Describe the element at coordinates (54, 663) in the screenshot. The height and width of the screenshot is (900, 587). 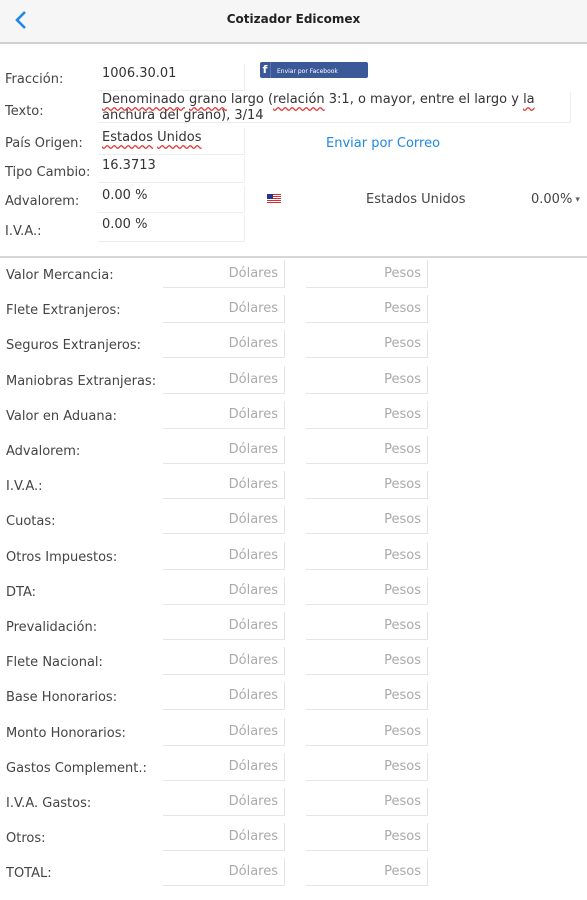
I see `calc-row-label: Flete Nacional:` at that location.